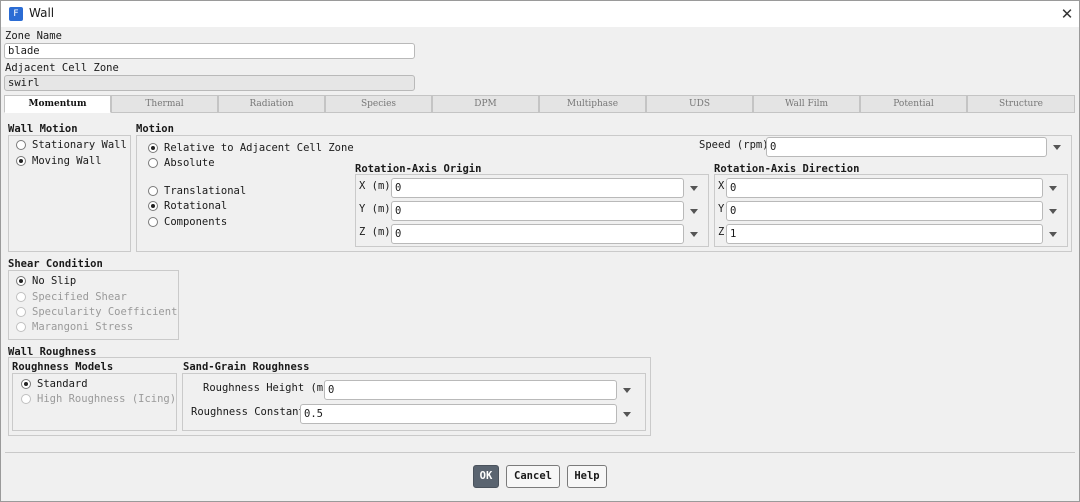 This screenshot has height=502, width=1080. Describe the element at coordinates (537, 234) in the screenshot. I see `origin-z-input: 0` at that location.